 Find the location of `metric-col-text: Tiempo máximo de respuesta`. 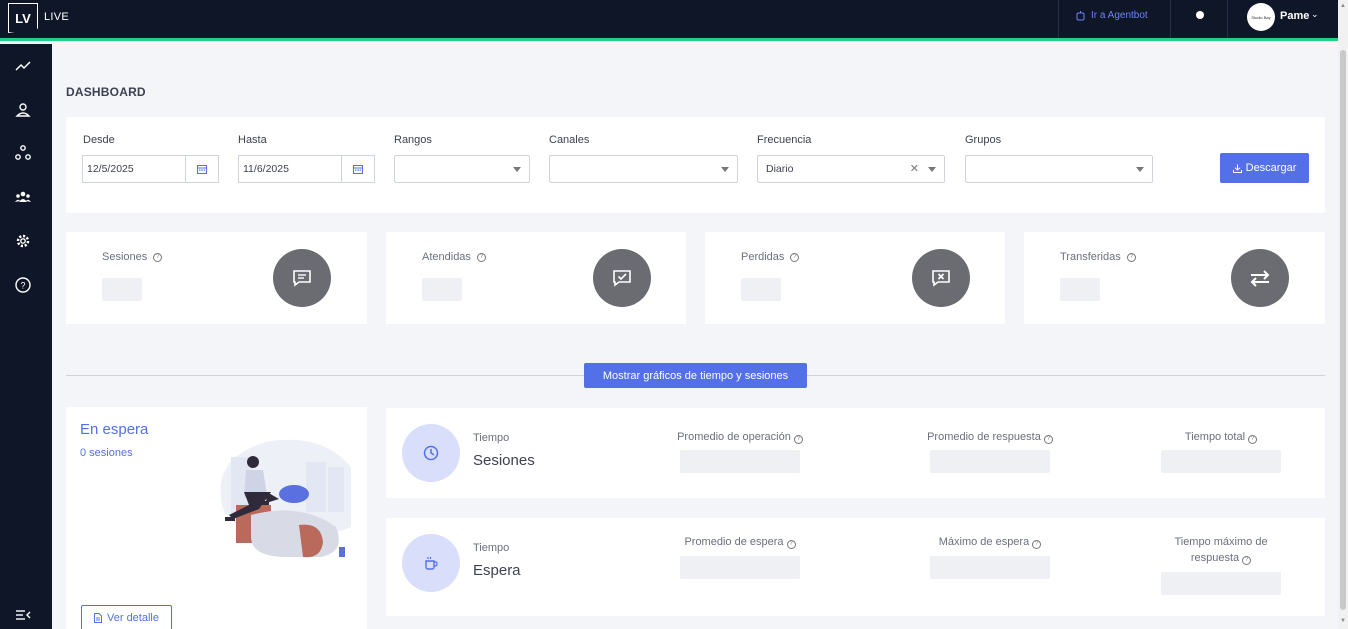

metric-col-text: Tiempo máximo de respuesta is located at coordinates (1221, 550).